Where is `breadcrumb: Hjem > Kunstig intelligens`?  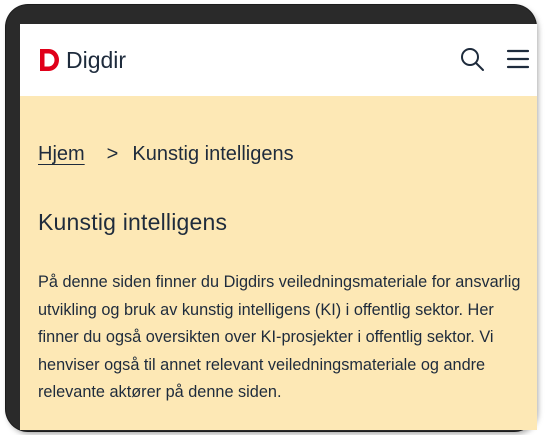 breadcrumb: Hjem > Kunstig intelligens is located at coordinates (166, 154).